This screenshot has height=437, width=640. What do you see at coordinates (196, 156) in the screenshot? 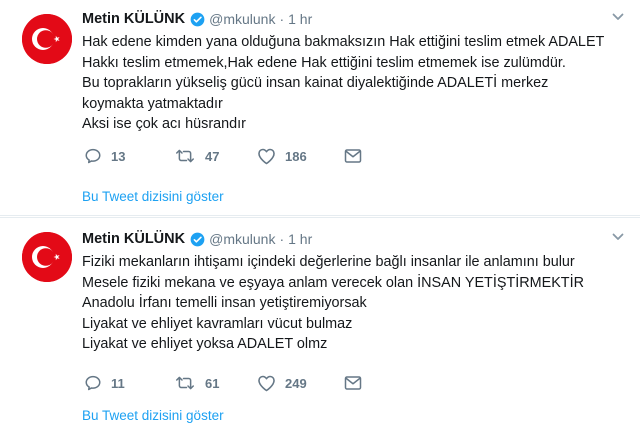
I see `retweet-button: 47` at bounding box center [196, 156].